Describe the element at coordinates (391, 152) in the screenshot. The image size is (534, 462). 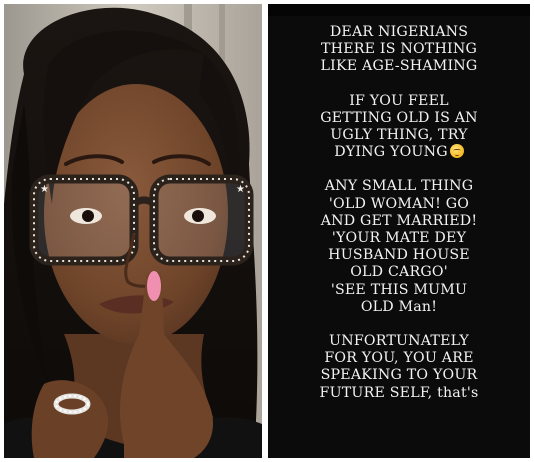
I see `story-line-text: DYING YOUNG` at that location.